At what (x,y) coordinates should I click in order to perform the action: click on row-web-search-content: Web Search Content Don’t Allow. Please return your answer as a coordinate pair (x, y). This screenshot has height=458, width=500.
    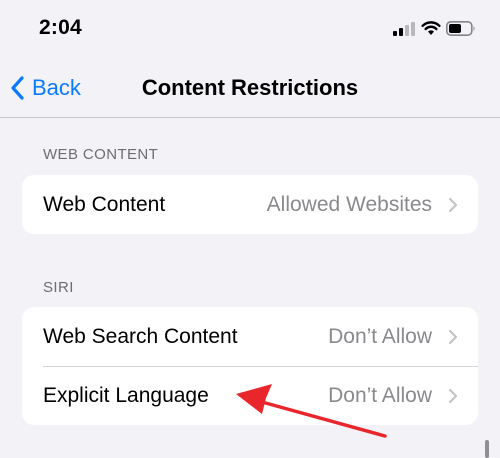
    Looking at the image, I should click on (250, 336).